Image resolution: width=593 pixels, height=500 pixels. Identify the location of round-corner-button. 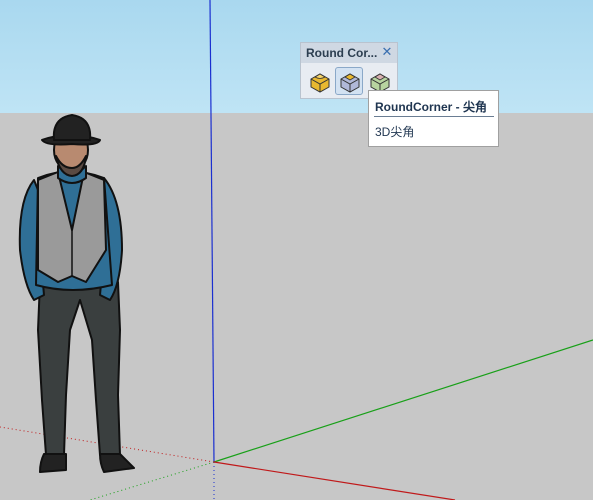
(319, 81).